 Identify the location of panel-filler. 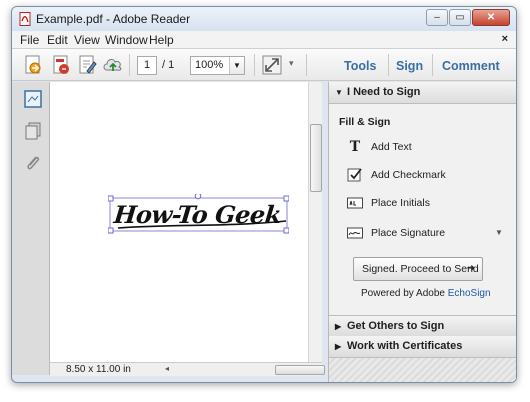
(422, 370).